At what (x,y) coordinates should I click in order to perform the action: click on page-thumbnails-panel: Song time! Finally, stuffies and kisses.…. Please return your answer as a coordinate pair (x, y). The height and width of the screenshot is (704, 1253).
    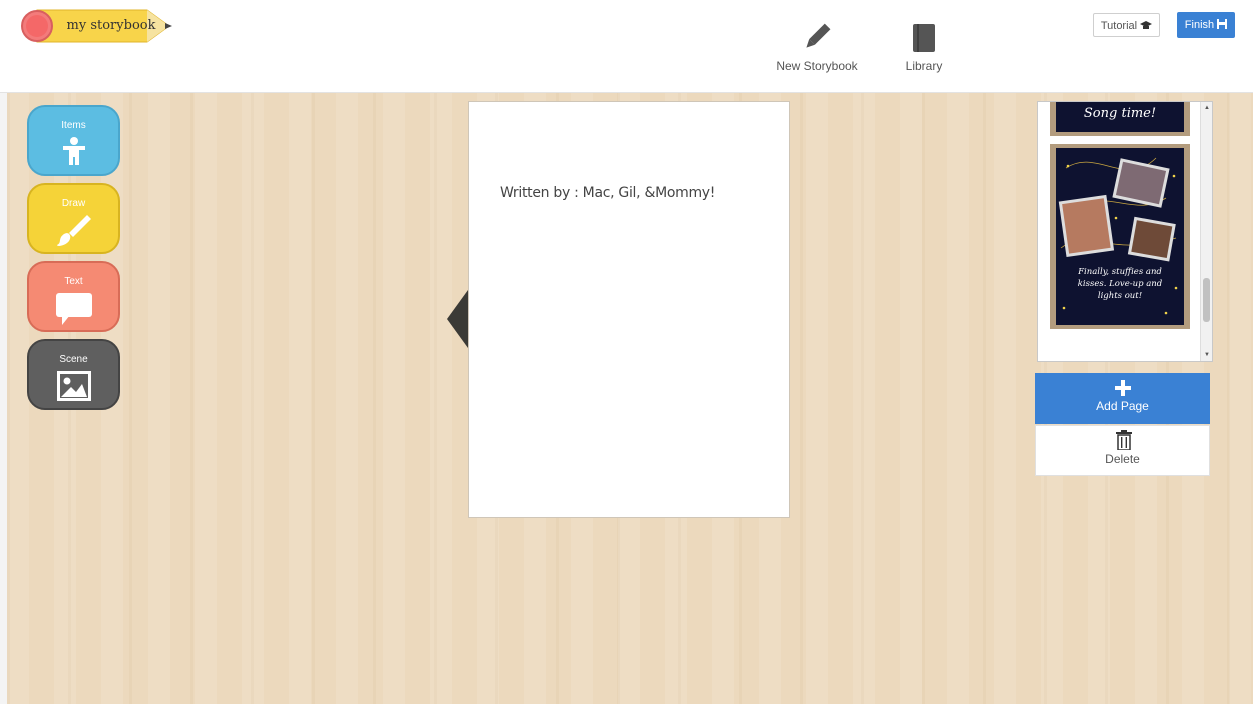
    Looking at the image, I should click on (1125, 231).